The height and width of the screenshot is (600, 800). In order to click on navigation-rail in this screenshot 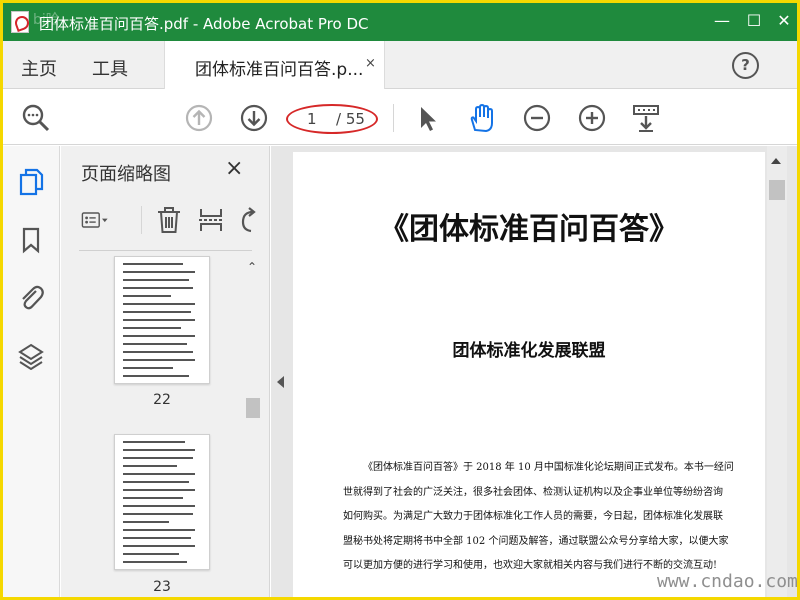, I will do `click(31, 371)`.